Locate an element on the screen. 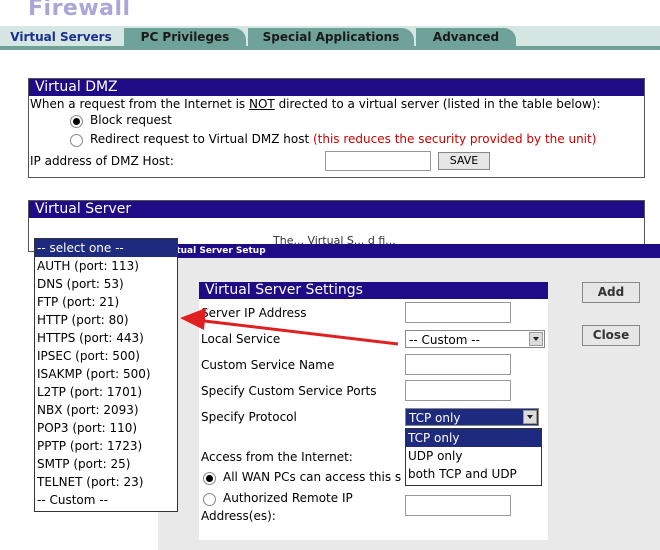 The width and height of the screenshot is (660, 550). arrow-shaft is located at coordinates (297, 332).